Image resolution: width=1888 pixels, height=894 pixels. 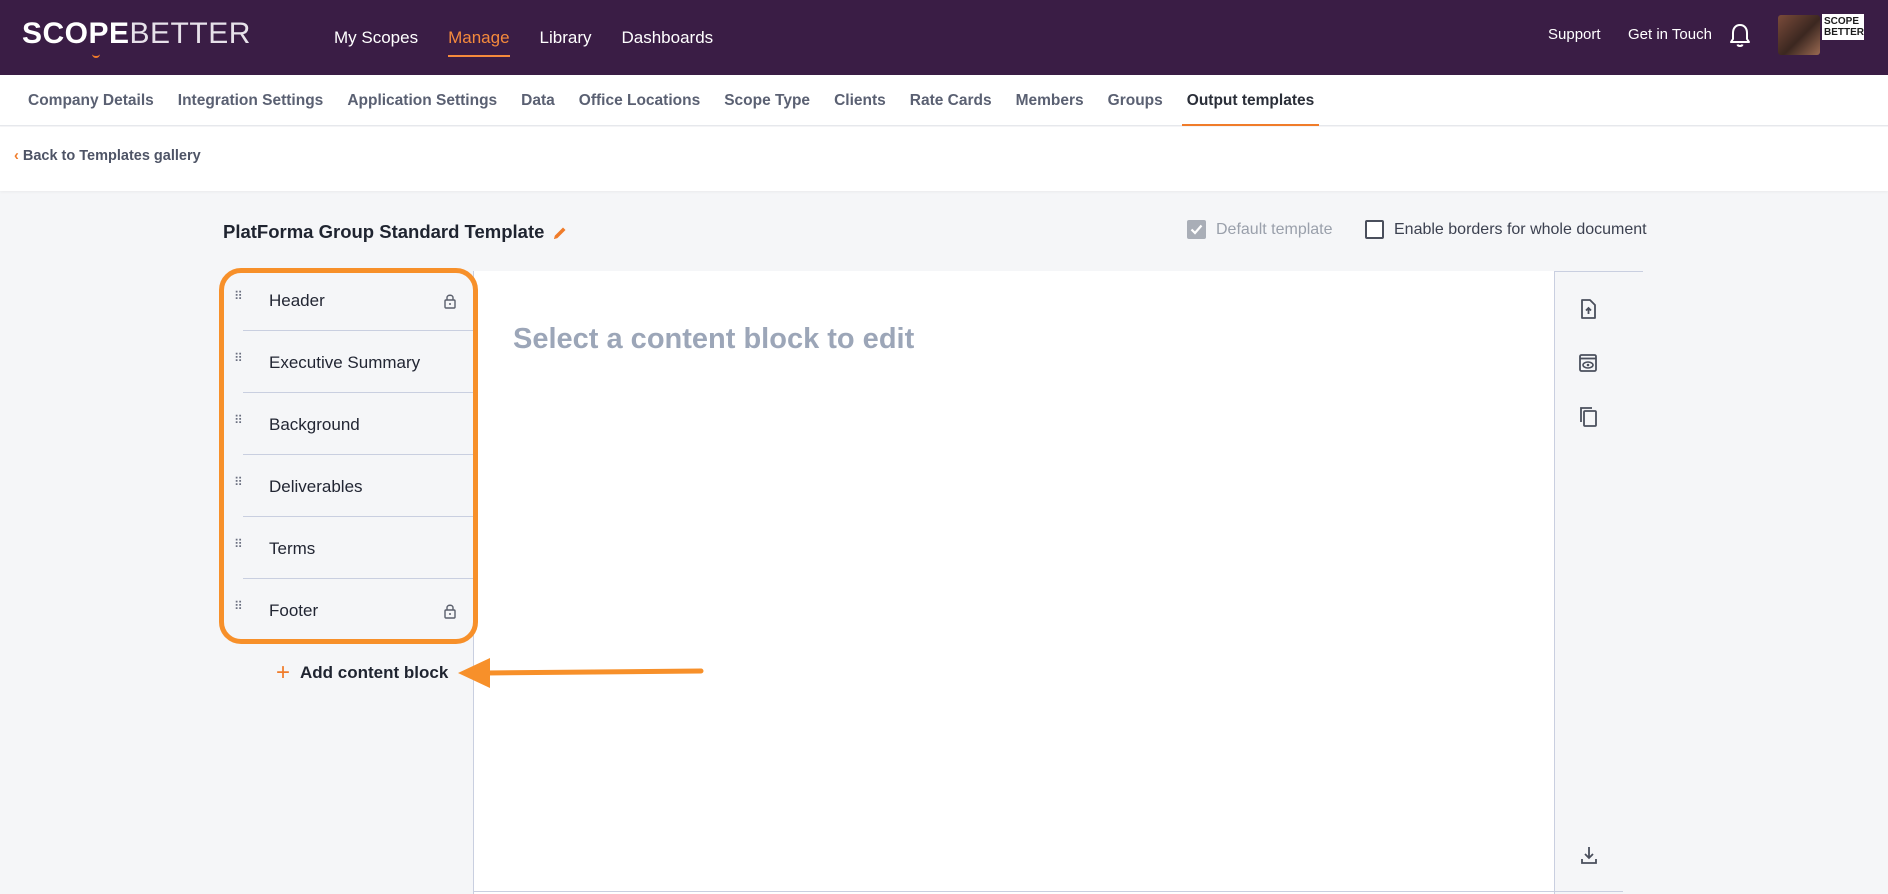 I want to click on tools-divider, so click(x=1554, y=582).